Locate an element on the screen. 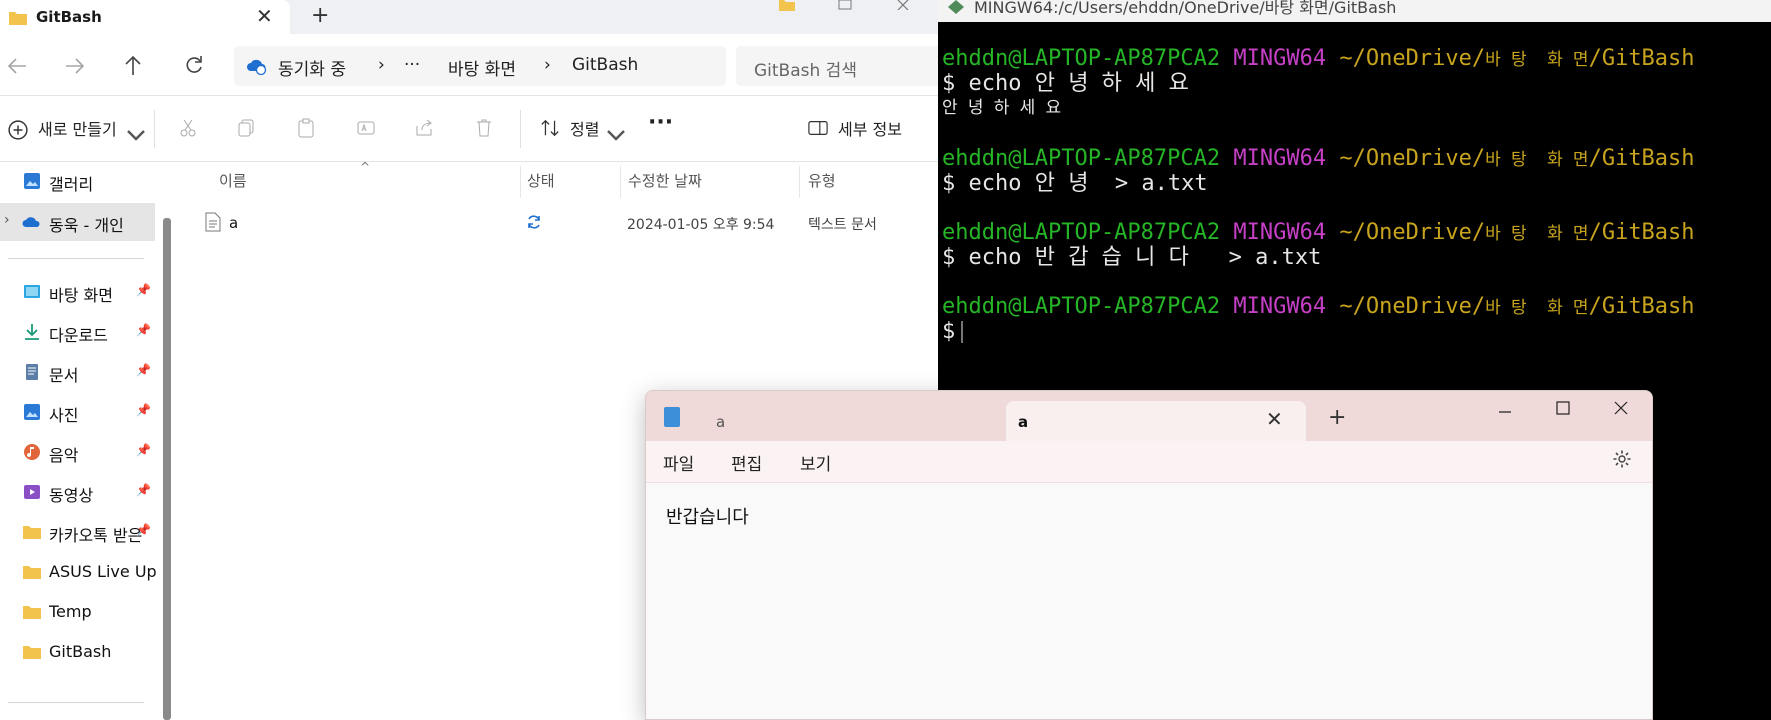 The image size is (1771, 720). table-row: a 2024-01-05 오후 9:54 텍스트 문서 is located at coordinates (557, 222).